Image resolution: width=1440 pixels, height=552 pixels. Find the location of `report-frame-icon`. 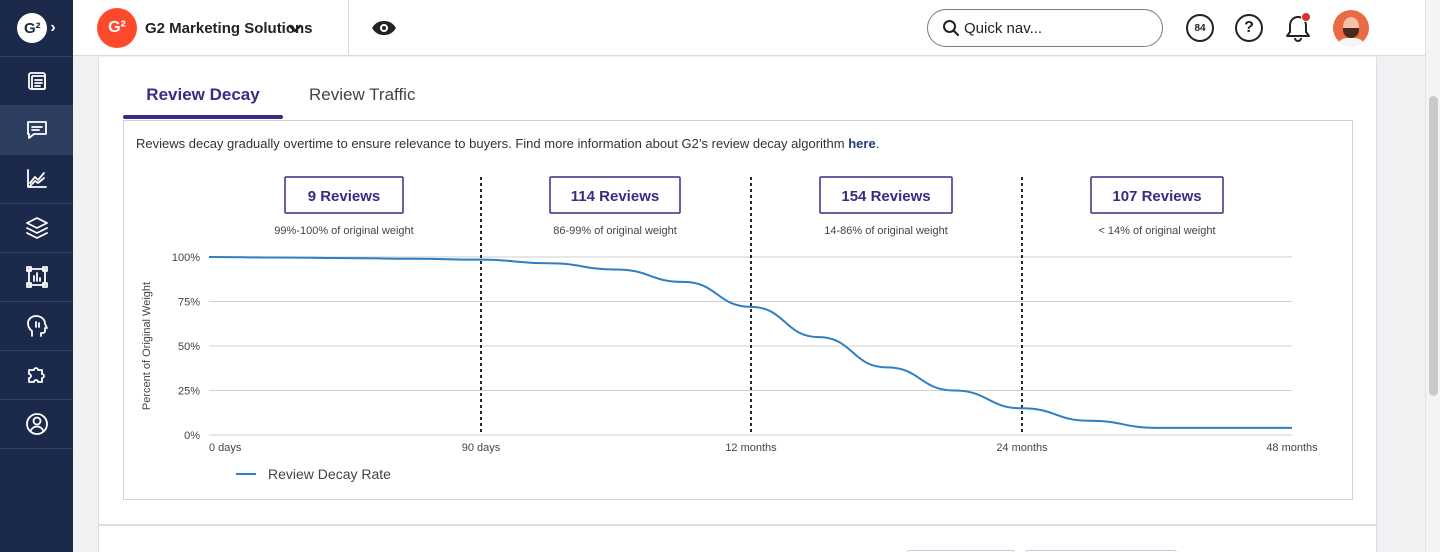

report-frame-icon is located at coordinates (36, 277).